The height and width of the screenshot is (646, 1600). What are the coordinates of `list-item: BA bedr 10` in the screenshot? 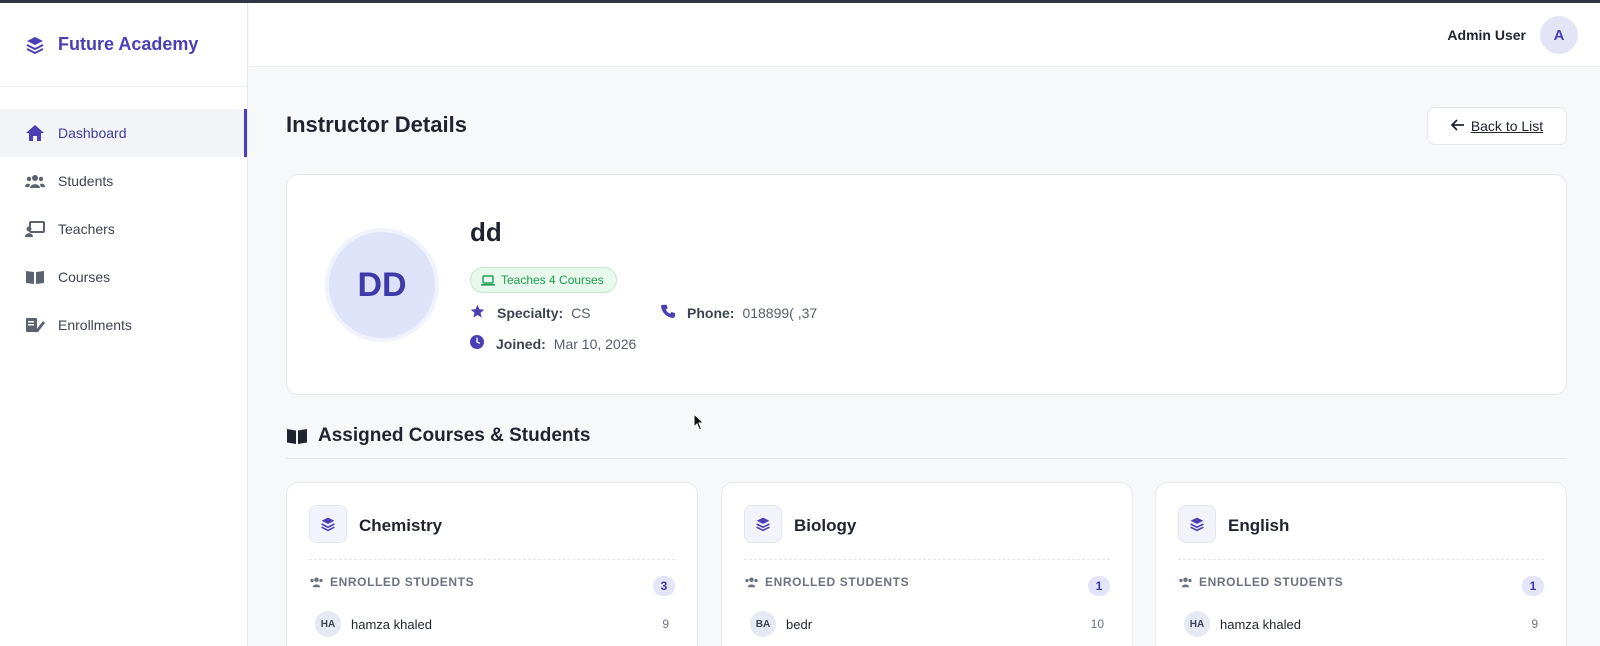 It's located at (927, 624).